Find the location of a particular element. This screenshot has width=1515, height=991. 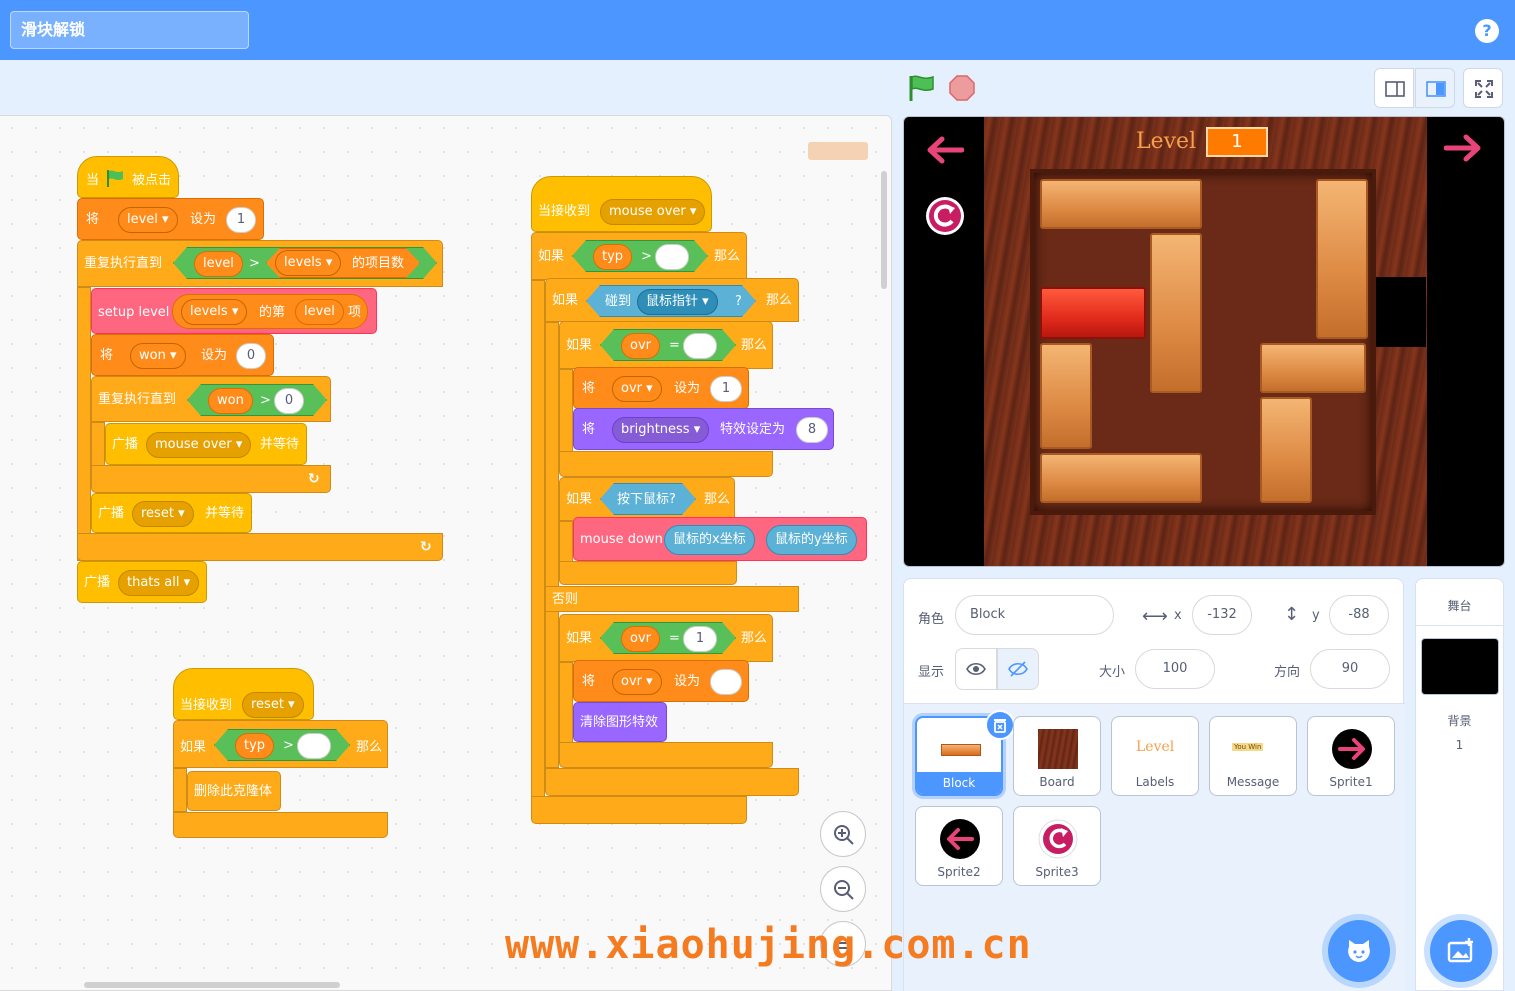

variable-dropdown: level ▾ is located at coordinates (148, 220).